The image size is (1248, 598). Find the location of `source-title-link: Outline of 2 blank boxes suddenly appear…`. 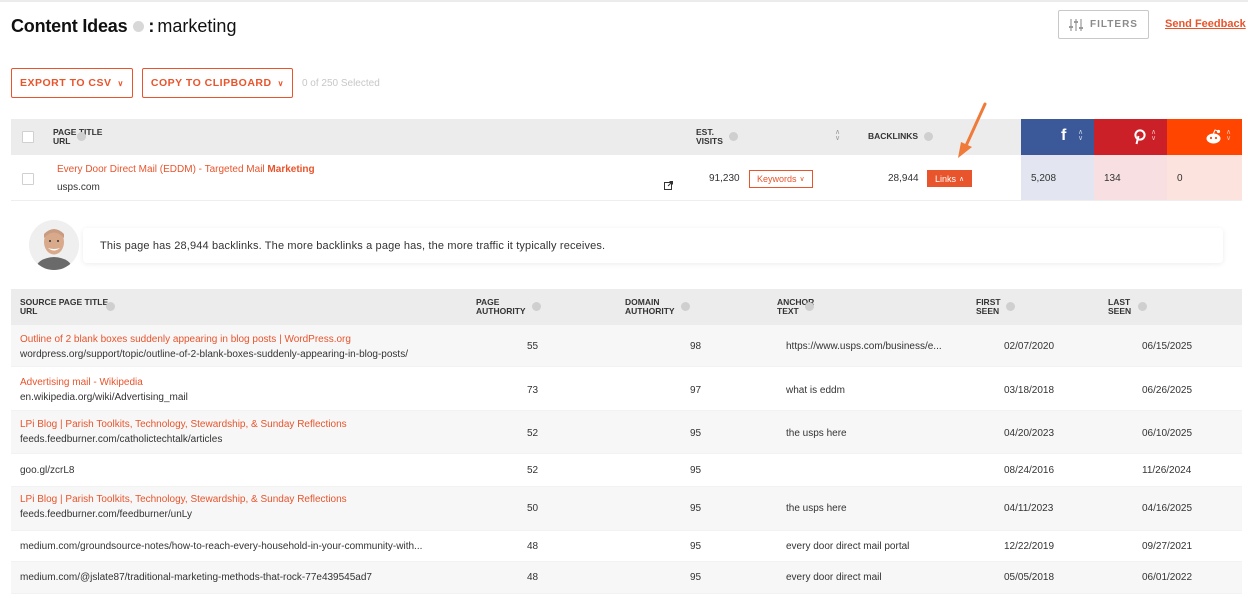

source-title-link: Outline of 2 blank boxes suddenly appear… is located at coordinates (185, 339).